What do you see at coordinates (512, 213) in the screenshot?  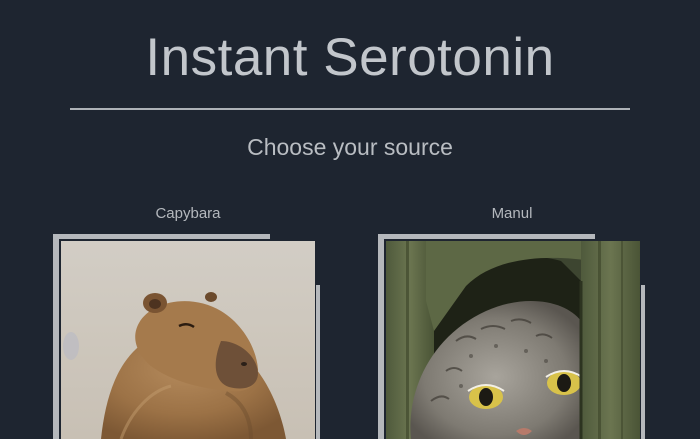 I see `source-label-manul: Manul` at bounding box center [512, 213].